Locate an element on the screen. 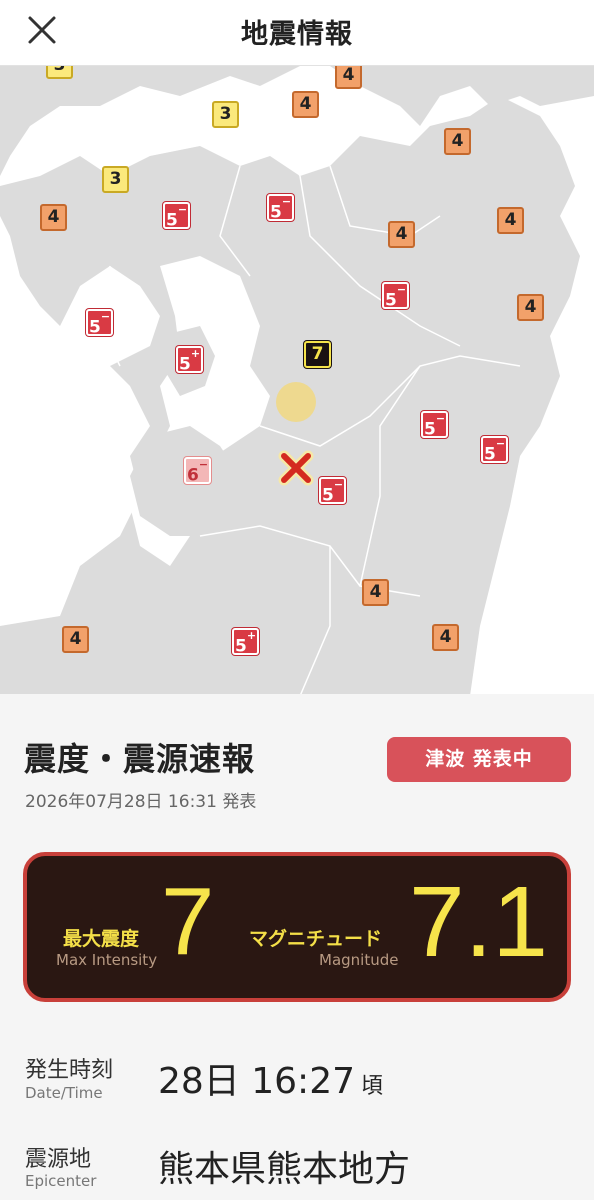 Image resolution: width=594 pixels, height=1200 pixels. epicenter-value: 熊本県熊本地方 is located at coordinates (284, 1169).